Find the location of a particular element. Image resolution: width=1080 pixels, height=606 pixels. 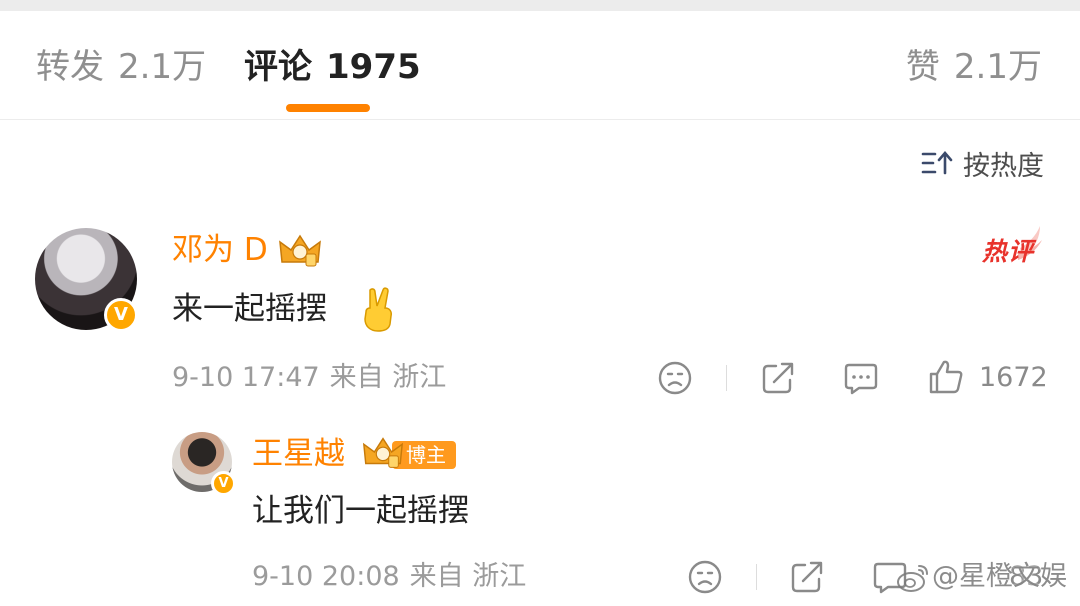

verified-badge: V is located at coordinates (121, 315).